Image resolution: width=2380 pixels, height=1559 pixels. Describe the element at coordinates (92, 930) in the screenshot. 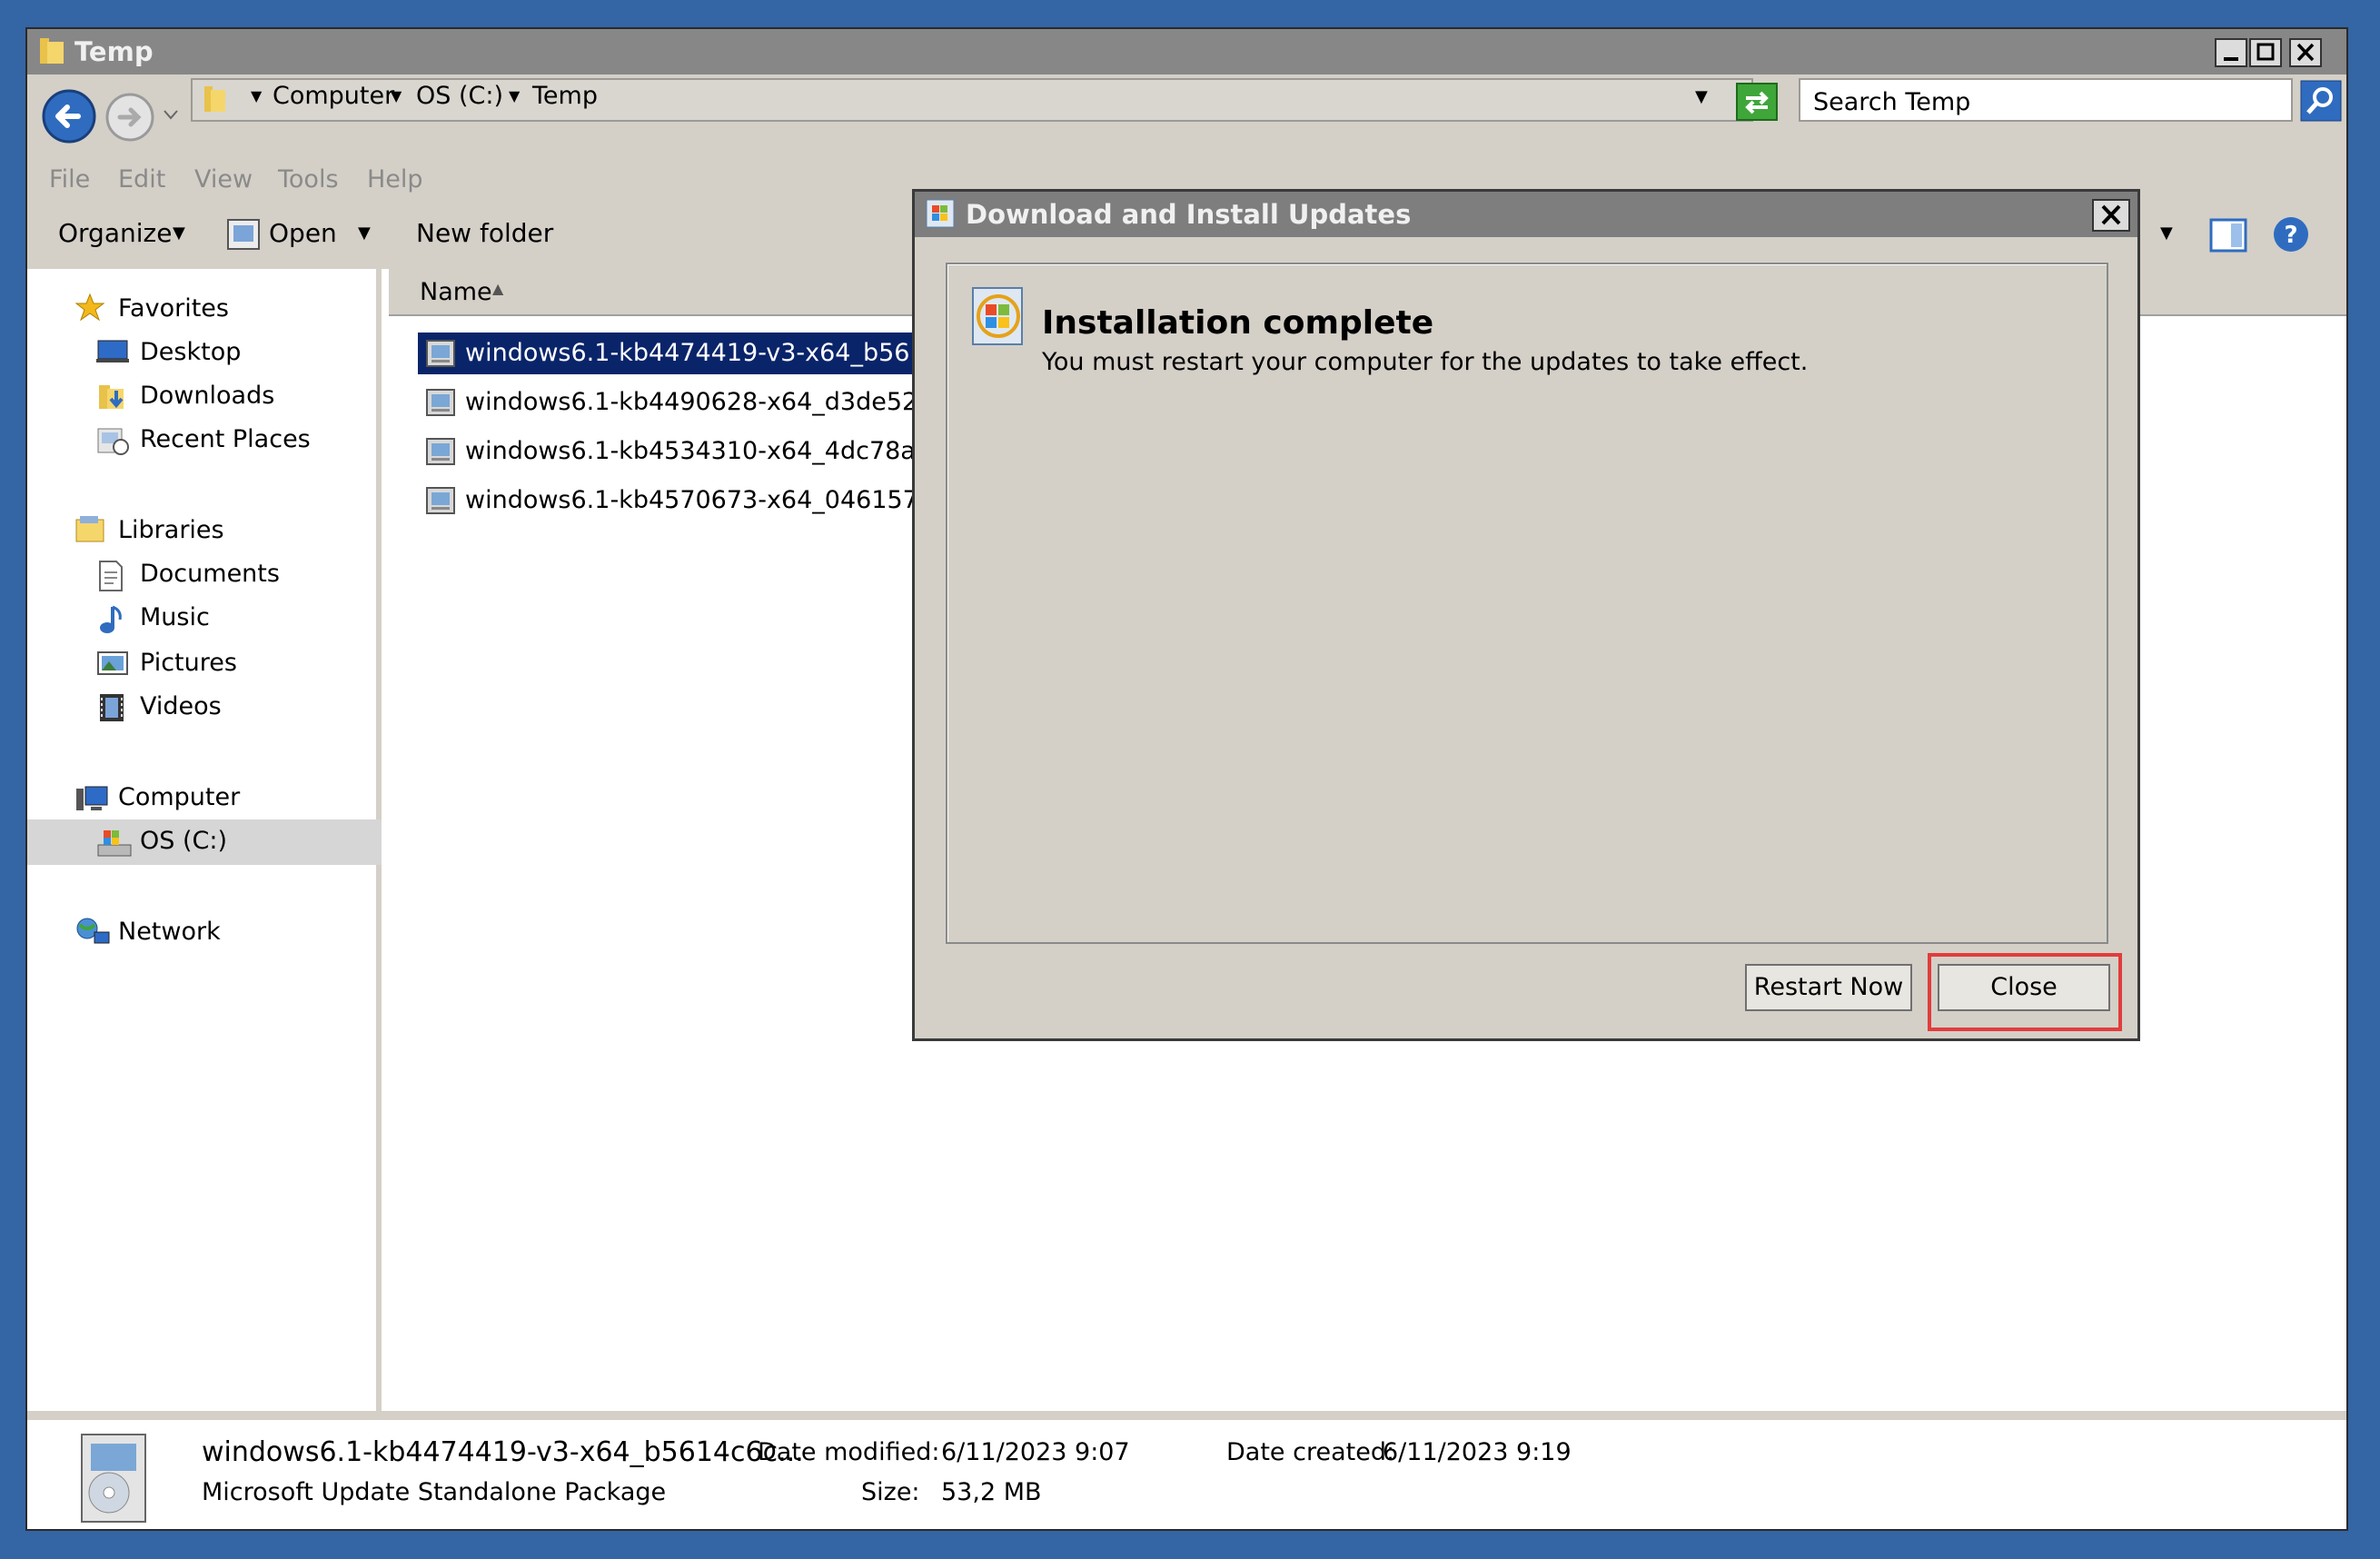

I see `network-icon` at that location.